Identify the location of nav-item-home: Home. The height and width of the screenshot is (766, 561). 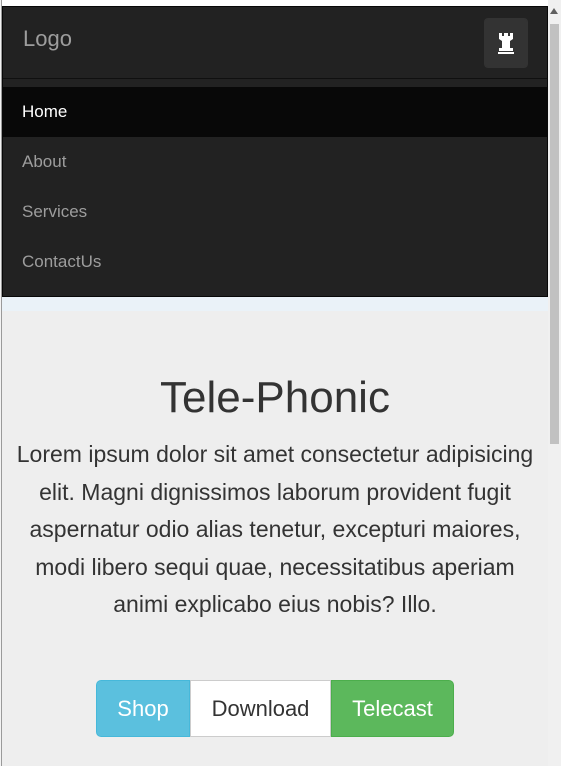
(275, 112).